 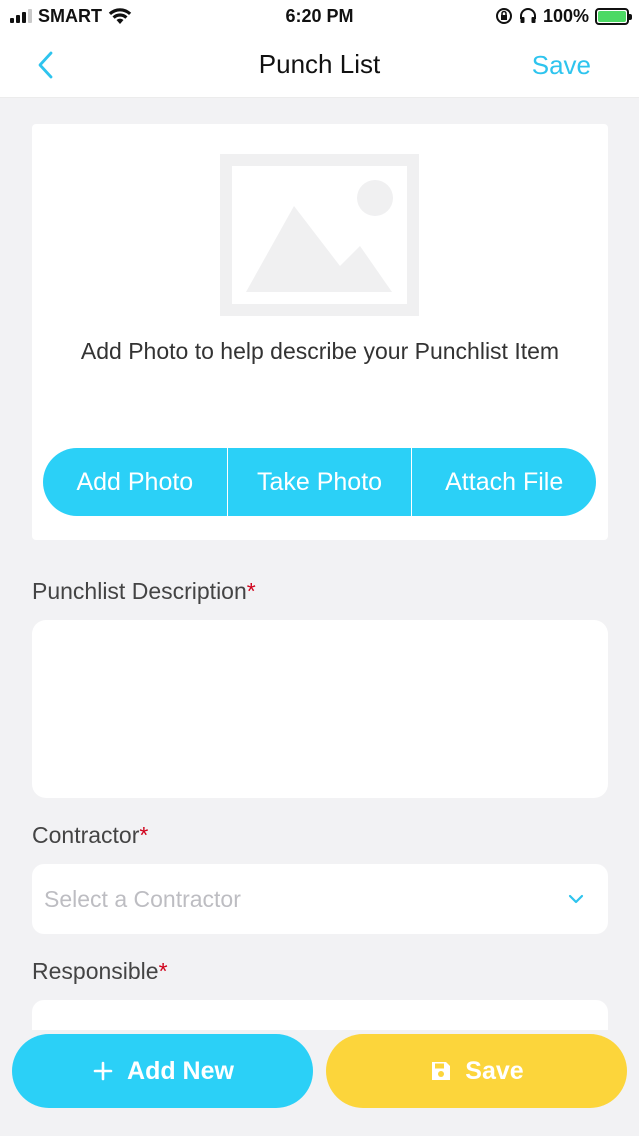 I want to click on photo-action-group: Add Photo Take Photo Attach File, so click(x=319, y=482).